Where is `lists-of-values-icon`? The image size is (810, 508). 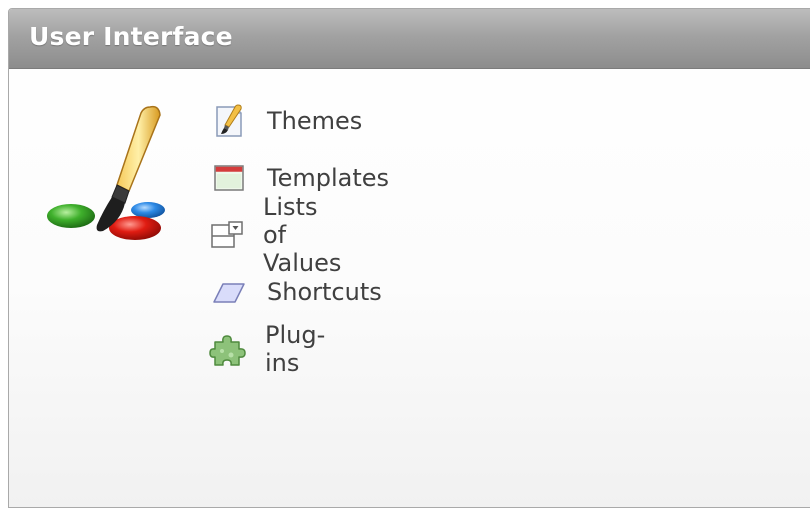 lists-of-values-icon is located at coordinates (227, 235).